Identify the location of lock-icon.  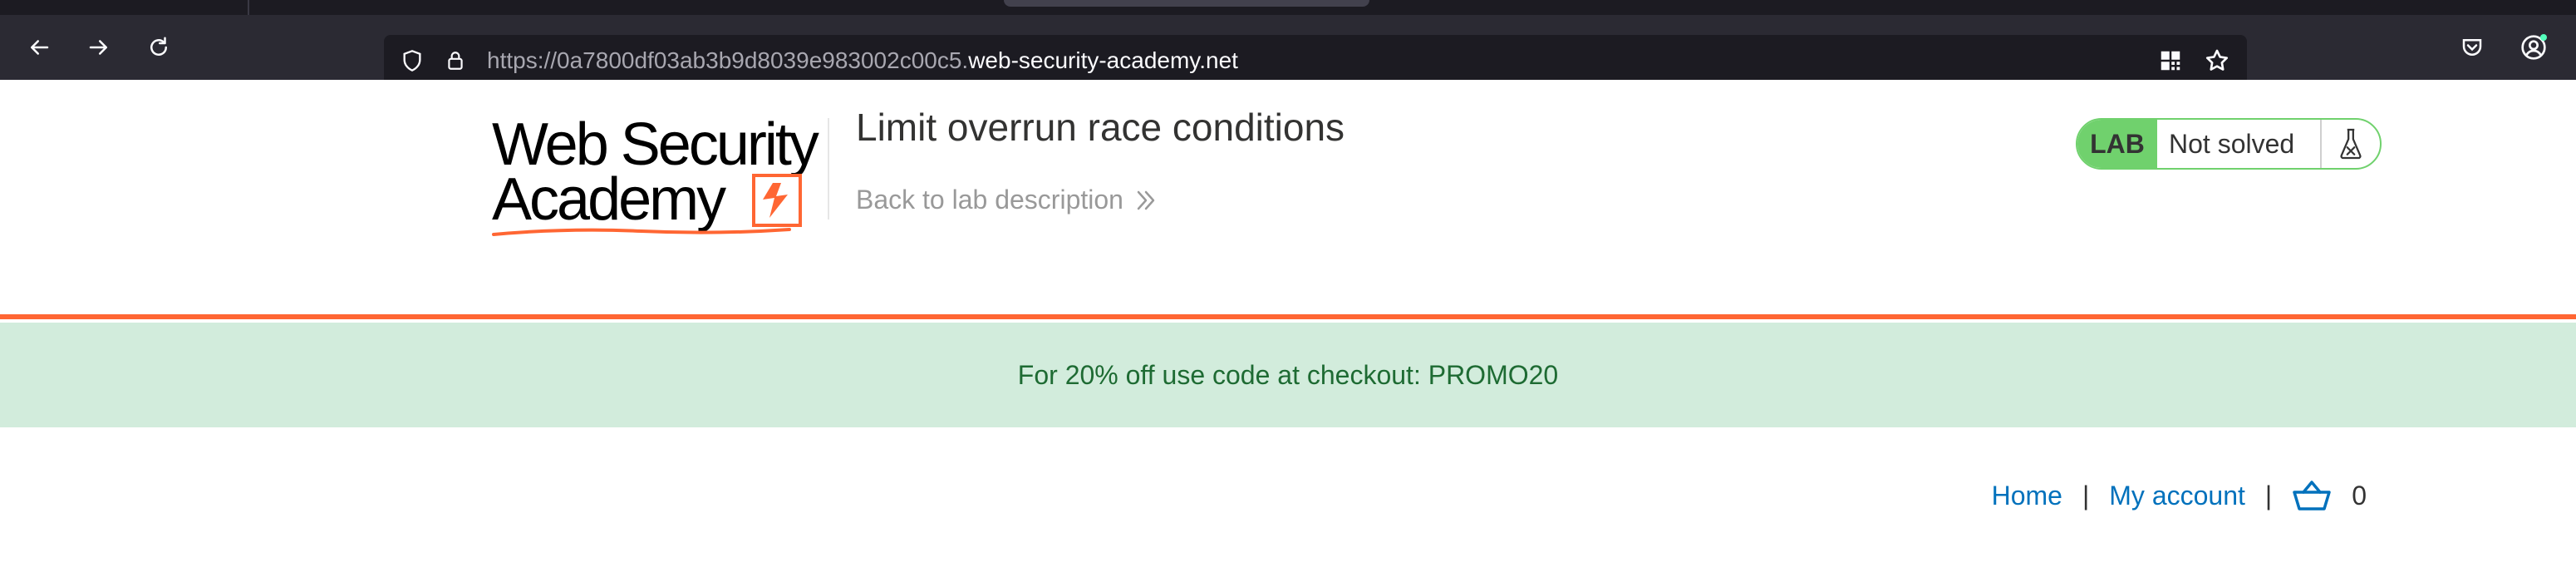
(455, 61).